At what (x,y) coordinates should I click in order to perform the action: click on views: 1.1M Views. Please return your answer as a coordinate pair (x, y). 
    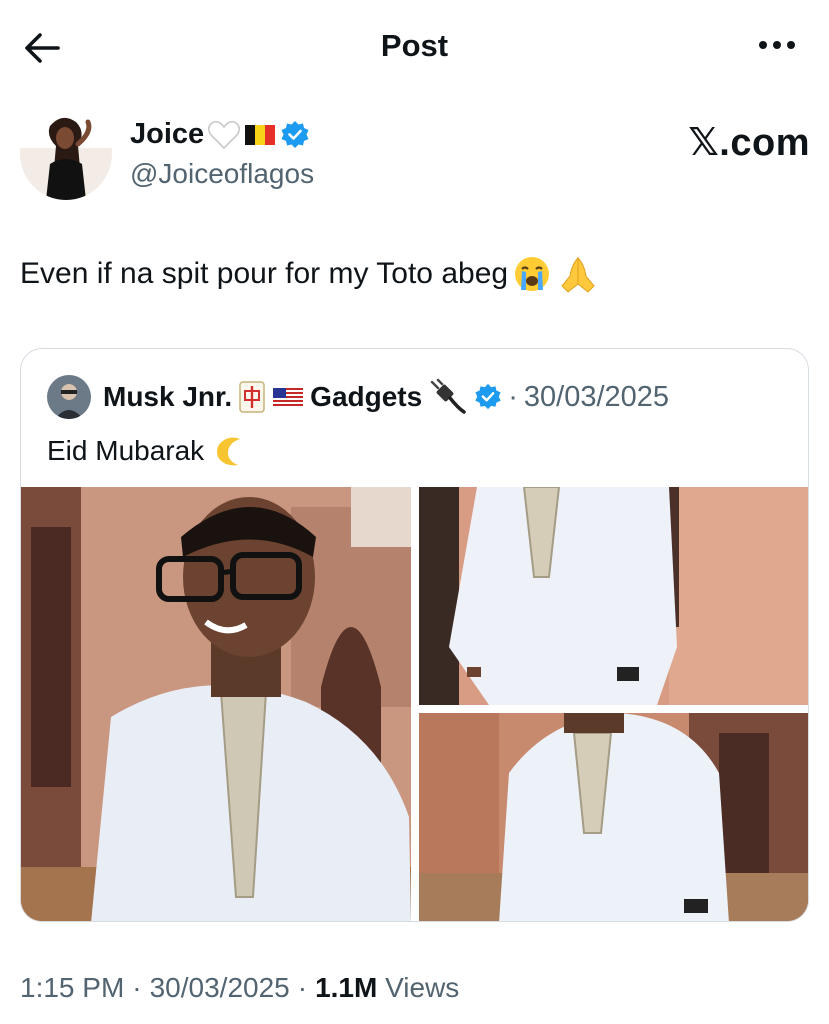
    Looking at the image, I should click on (387, 988).